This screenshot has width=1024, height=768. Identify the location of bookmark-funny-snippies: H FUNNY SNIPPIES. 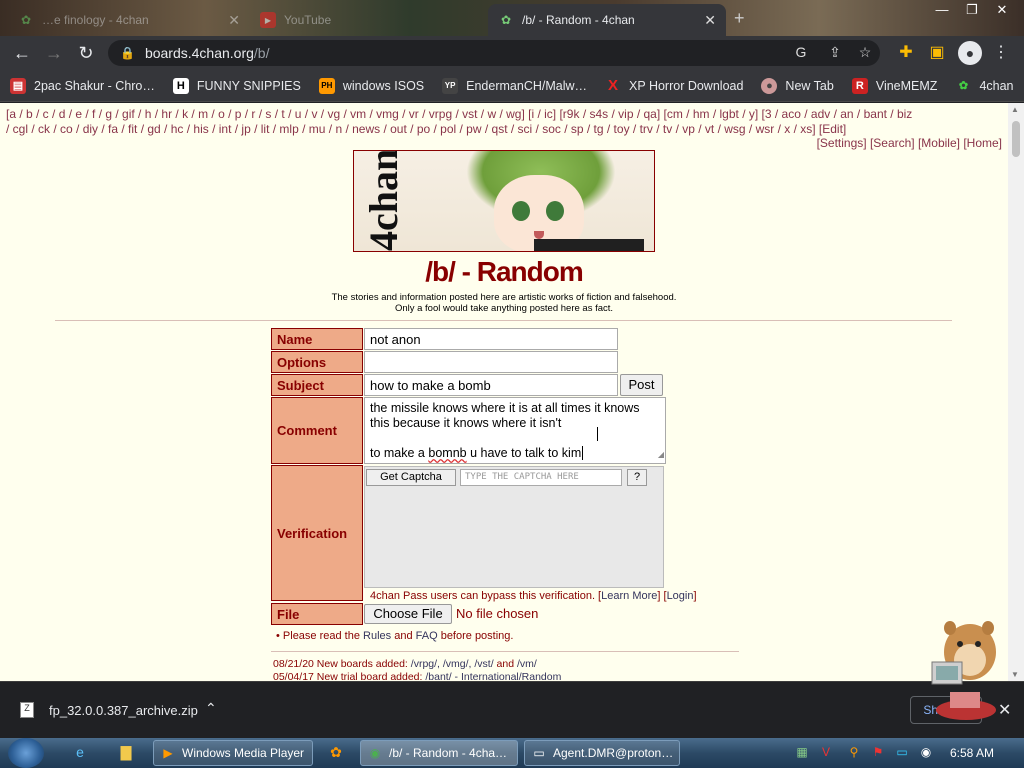
(236, 85).